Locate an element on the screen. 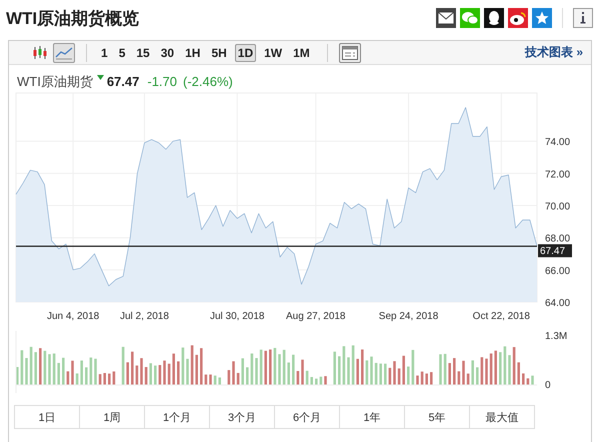 The height and width of the screenshot is (442, 601). y-axis-label: 64.00 is located at coordinates (557, 303).